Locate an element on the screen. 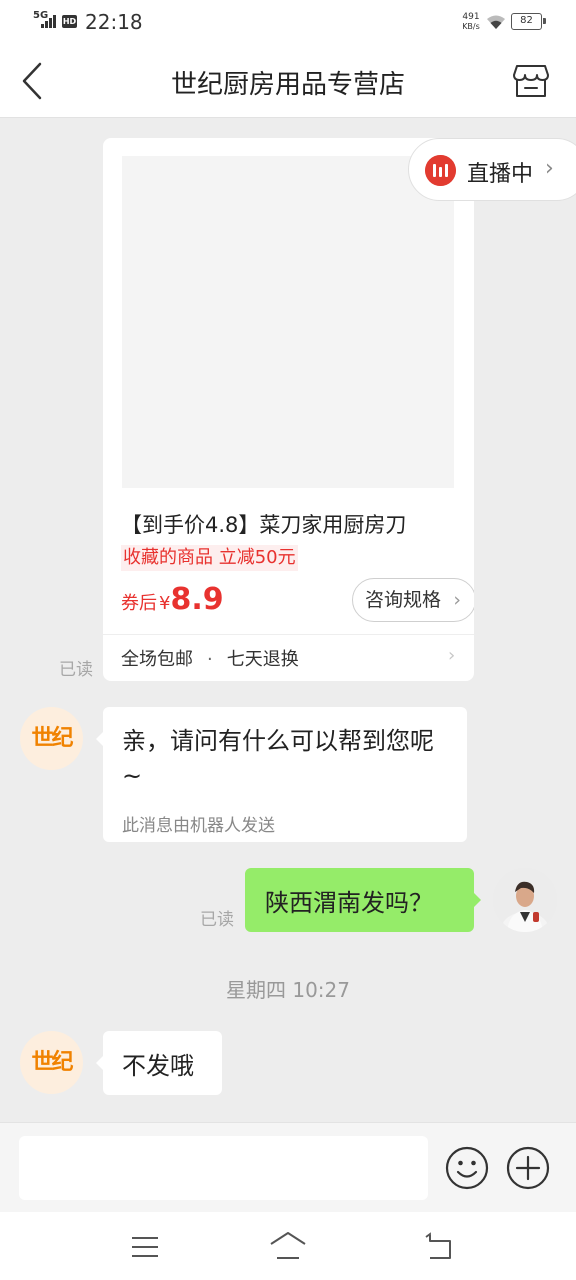  signal-icon is located at coordinates (50, 21).